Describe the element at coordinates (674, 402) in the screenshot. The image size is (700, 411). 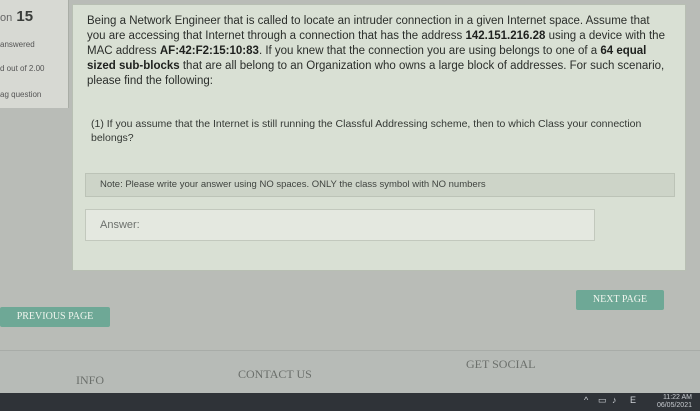
I see `clock: 11:22 AM 06/05/2021` at that location.